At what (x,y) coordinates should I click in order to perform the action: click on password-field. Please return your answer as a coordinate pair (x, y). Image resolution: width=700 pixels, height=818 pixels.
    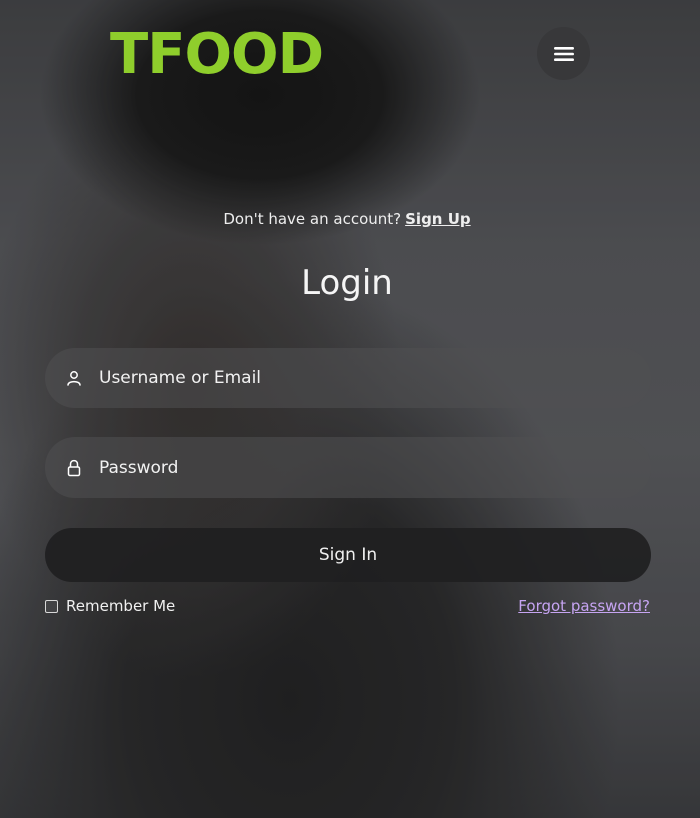
    Looking at the image, I should click on (348, 467).